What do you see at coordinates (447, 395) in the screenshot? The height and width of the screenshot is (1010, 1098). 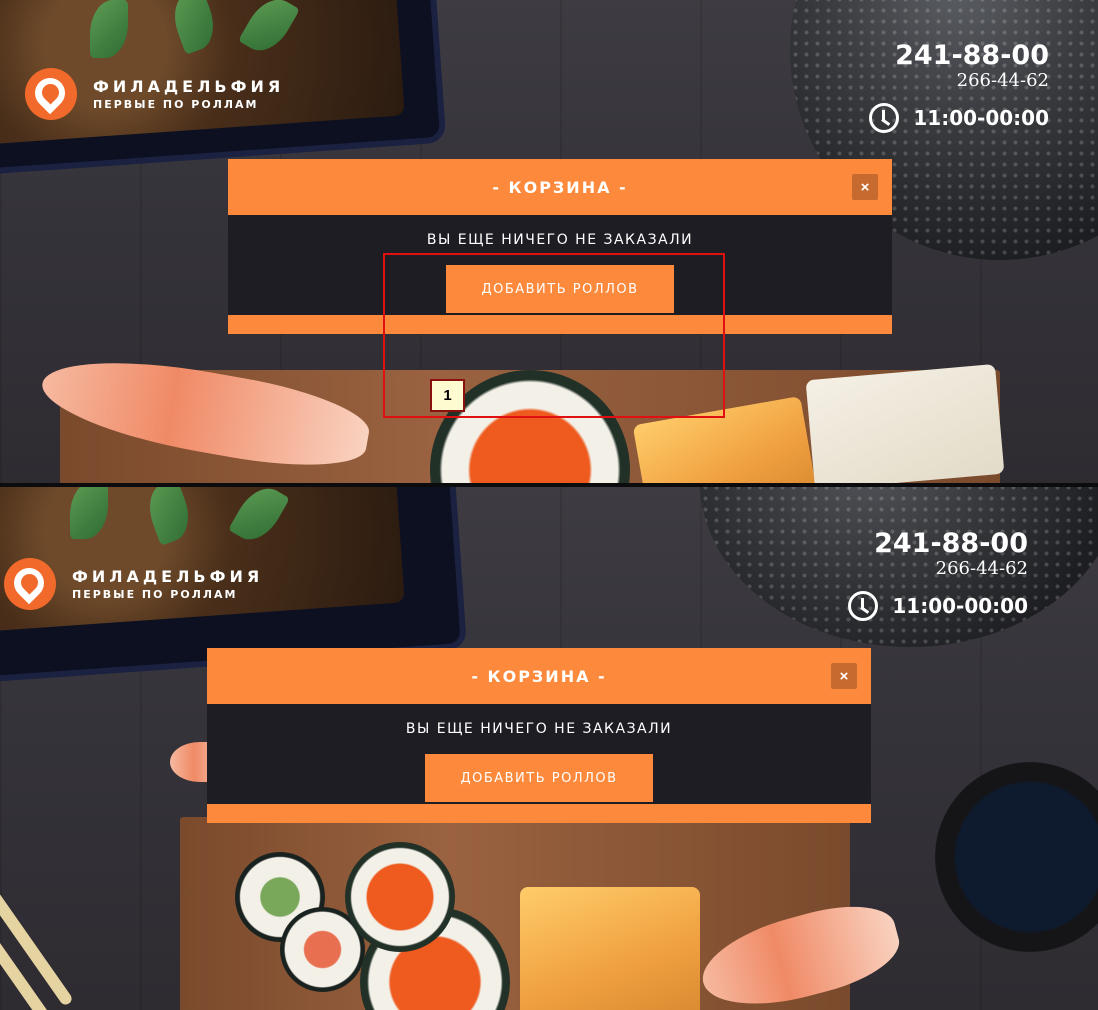 I see `annotation-marker: 1` at bounding box center [447, 395].